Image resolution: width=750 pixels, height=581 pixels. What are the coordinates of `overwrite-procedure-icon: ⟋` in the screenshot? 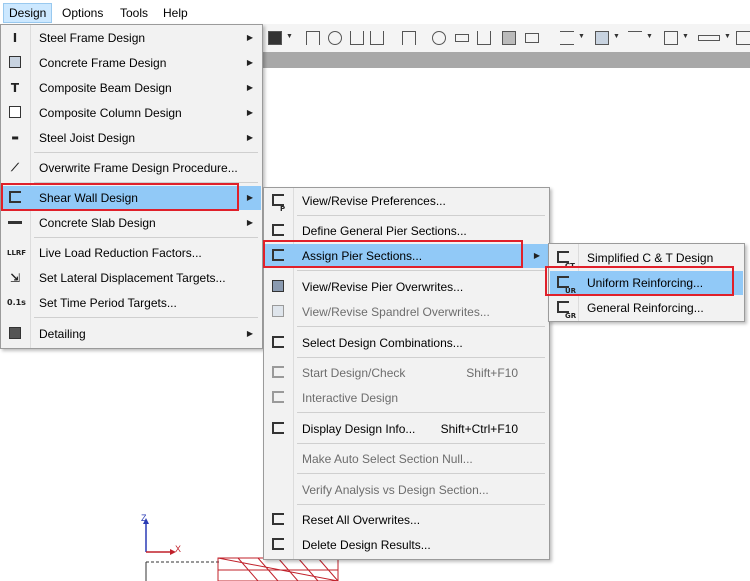 It's located at (15, 167).